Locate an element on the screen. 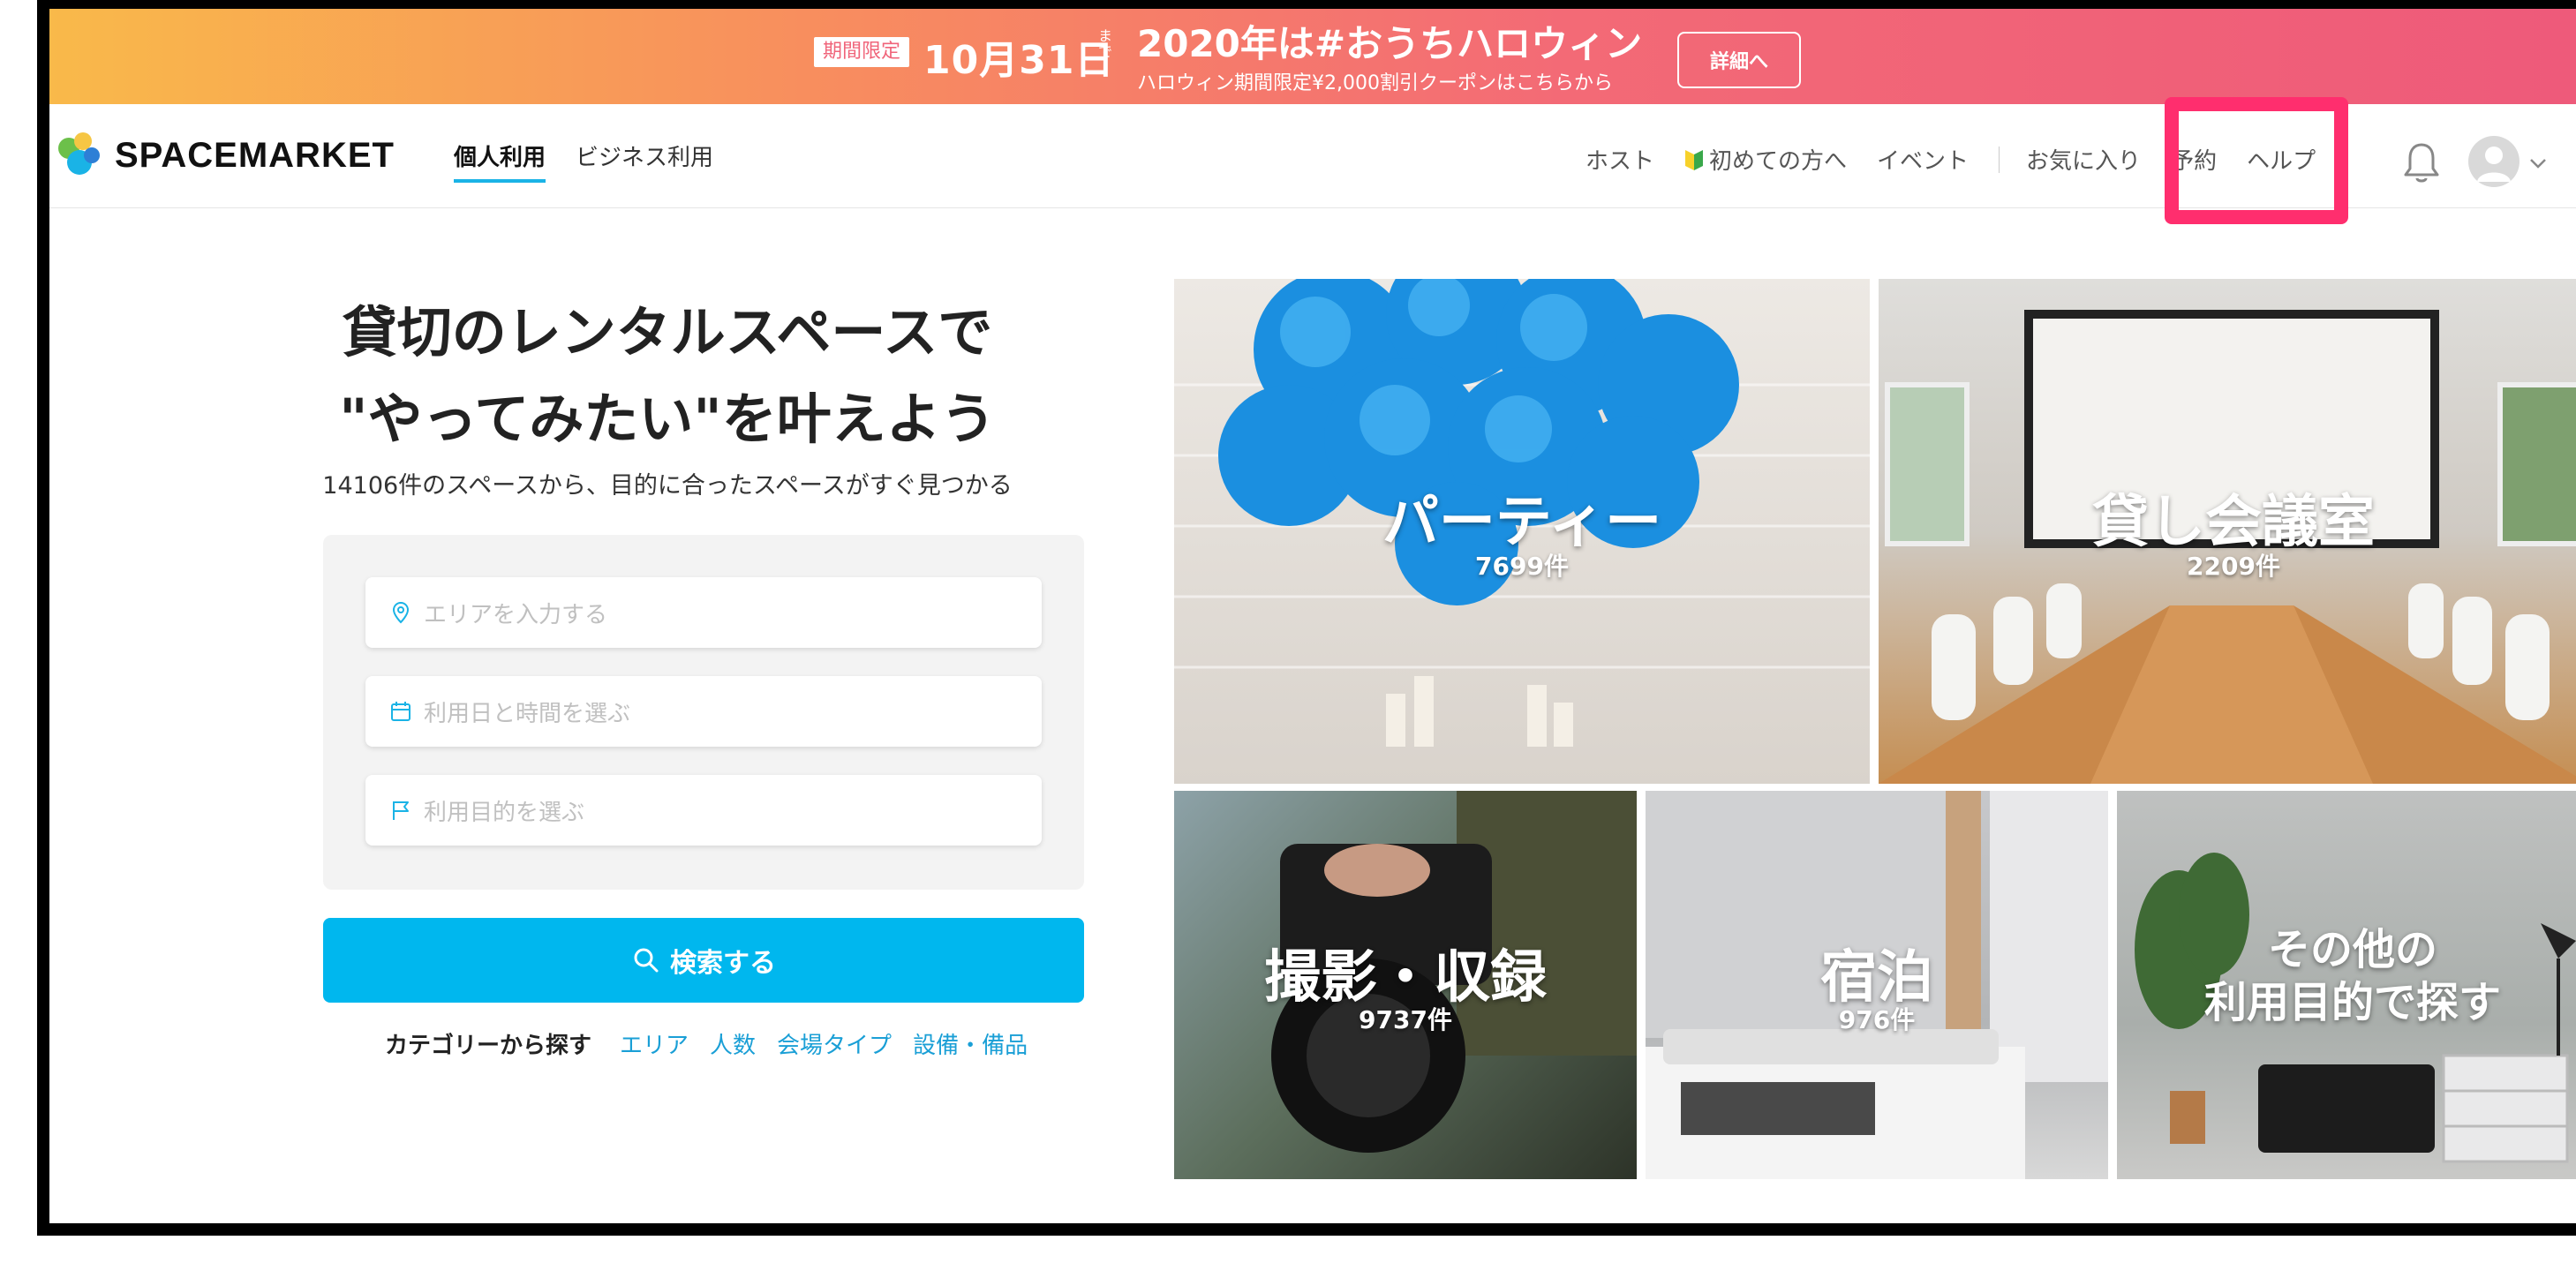 Image resolution: width=2576 pixels, height=1278 pixels. user-avatar-icon is located at coordinates (2494, 164).